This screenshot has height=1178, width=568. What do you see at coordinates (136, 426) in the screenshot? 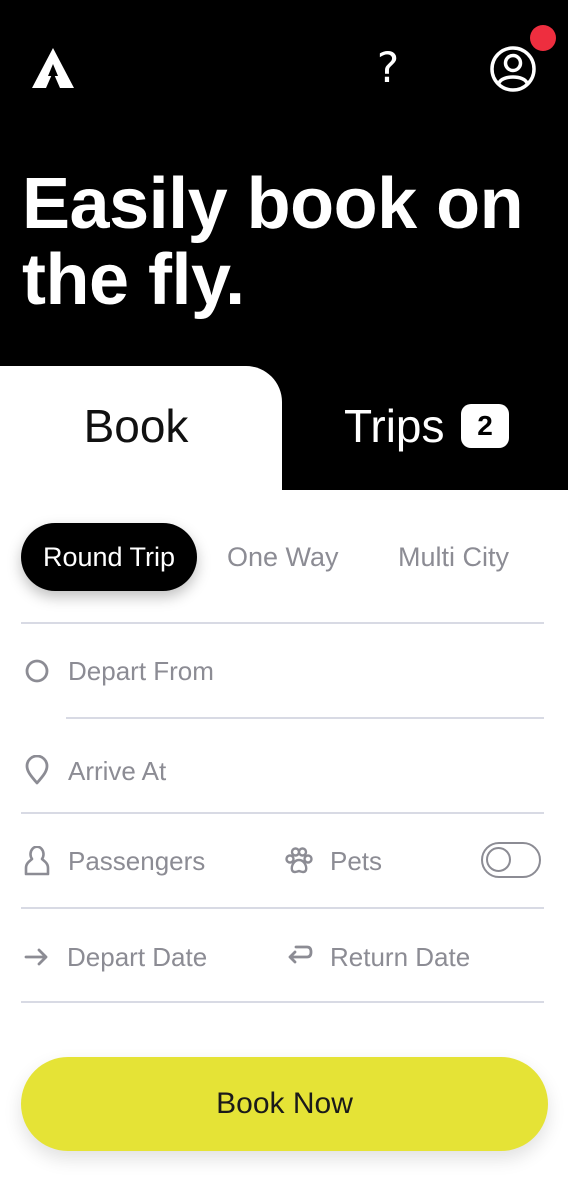
I see `tab-book-label: Book` at bounding box center [136, 426].